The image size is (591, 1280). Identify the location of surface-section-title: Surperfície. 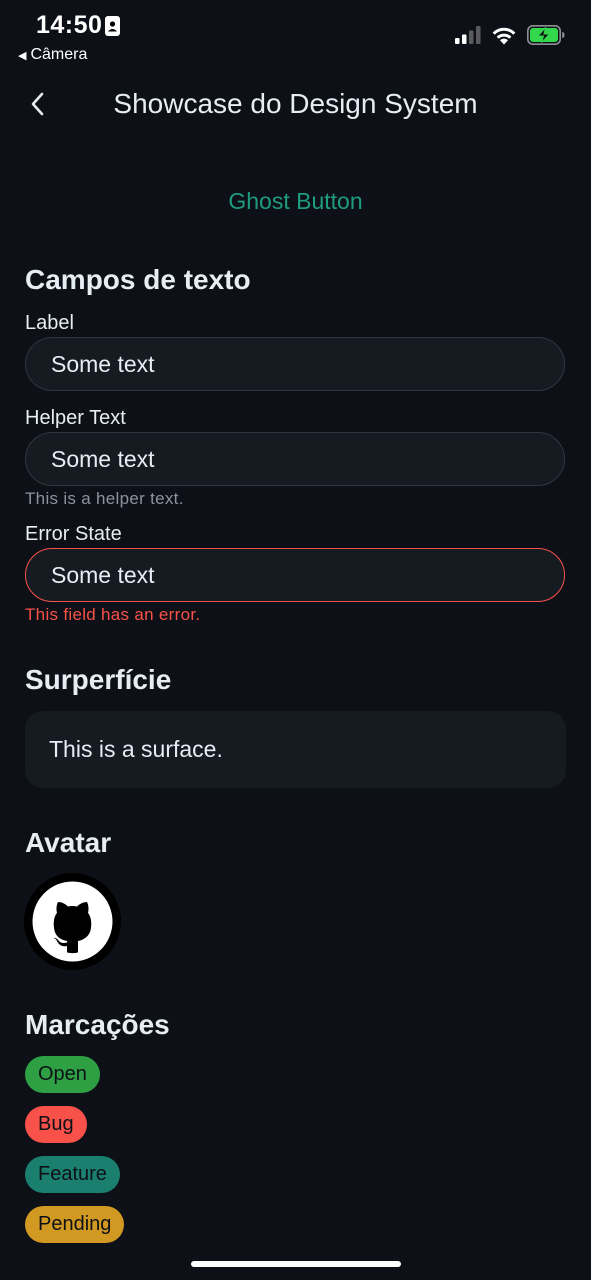
(98, 679).